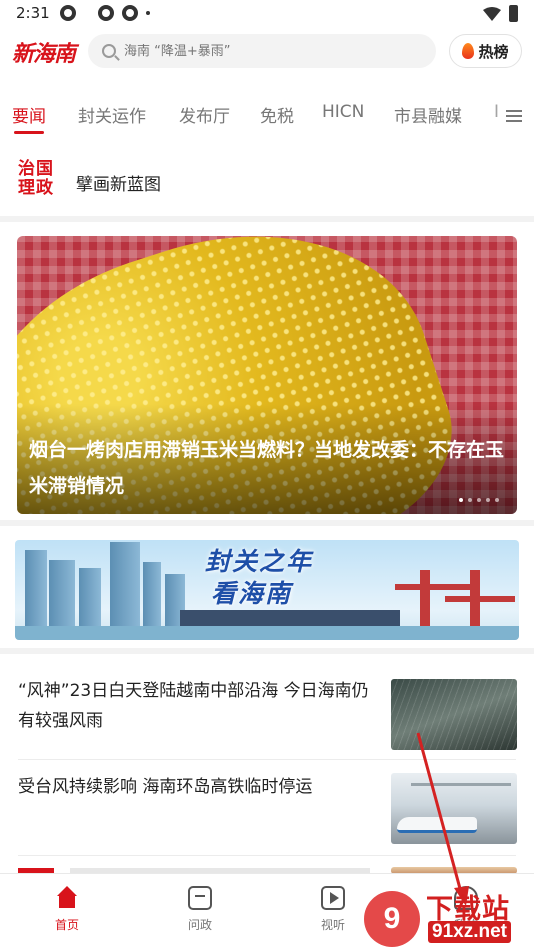 The height and width of the screenshot is (950, 534). Describe the element at coordinates (33, 13) in the screenshot. I see `status-time: 2:31` at that location.